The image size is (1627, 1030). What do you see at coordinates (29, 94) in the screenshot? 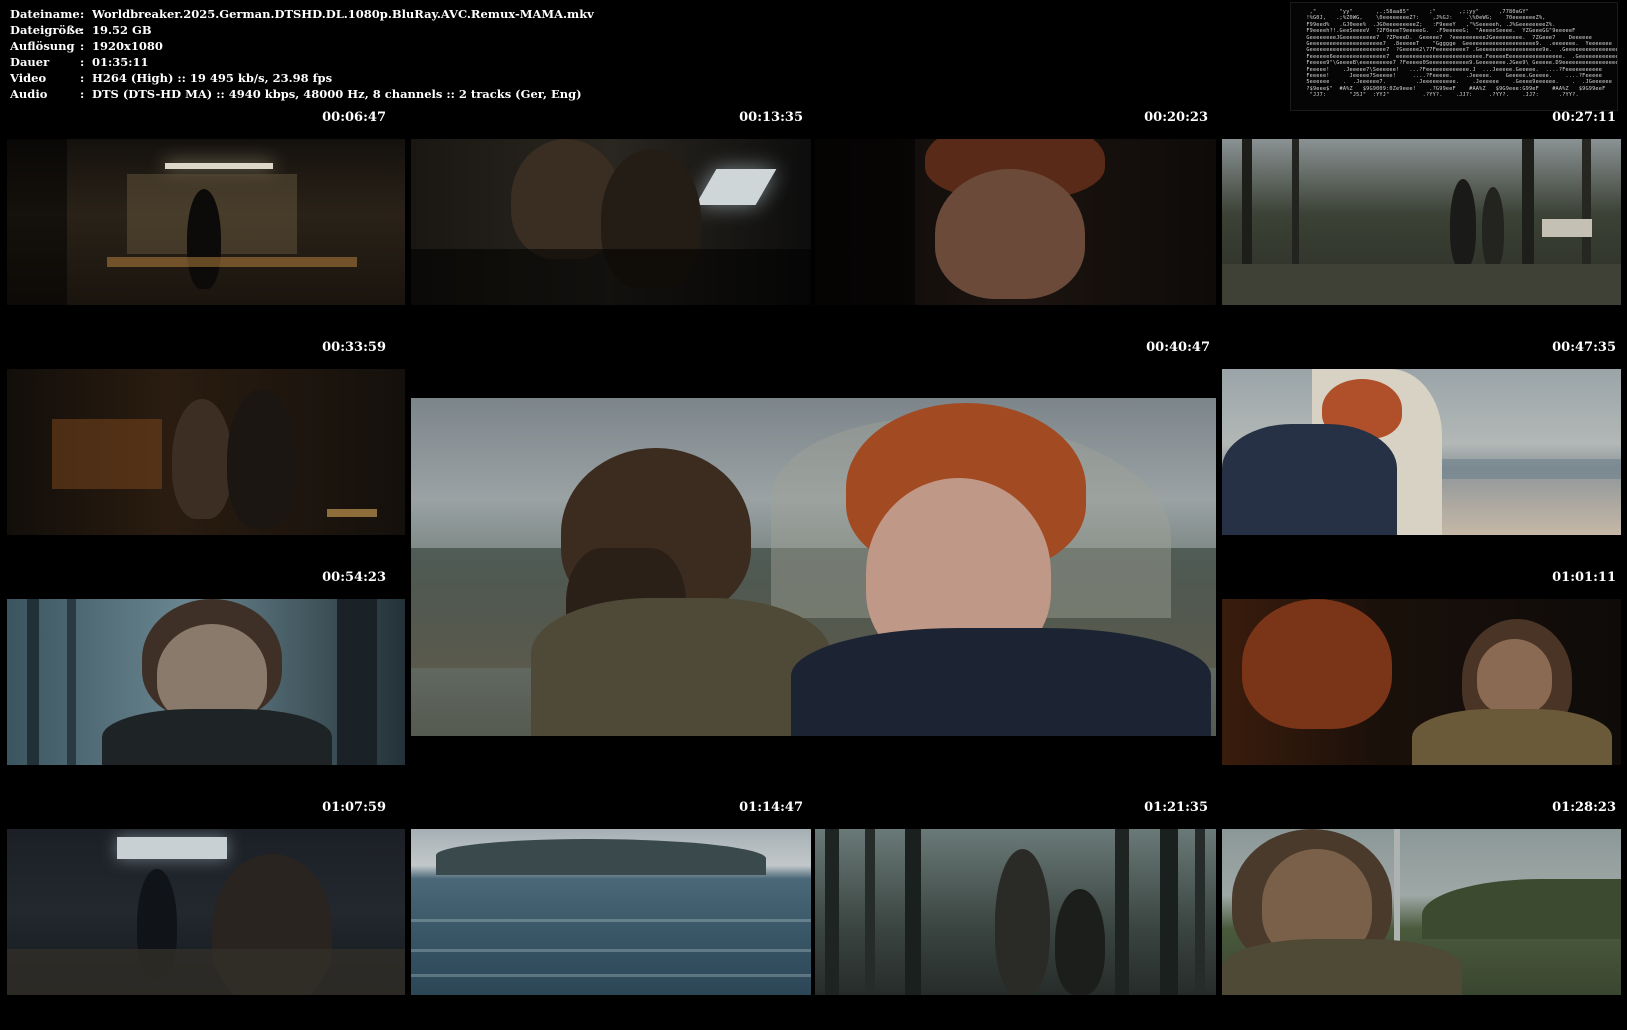
I see `info-key: Audio` at bounding box center [29, 94].